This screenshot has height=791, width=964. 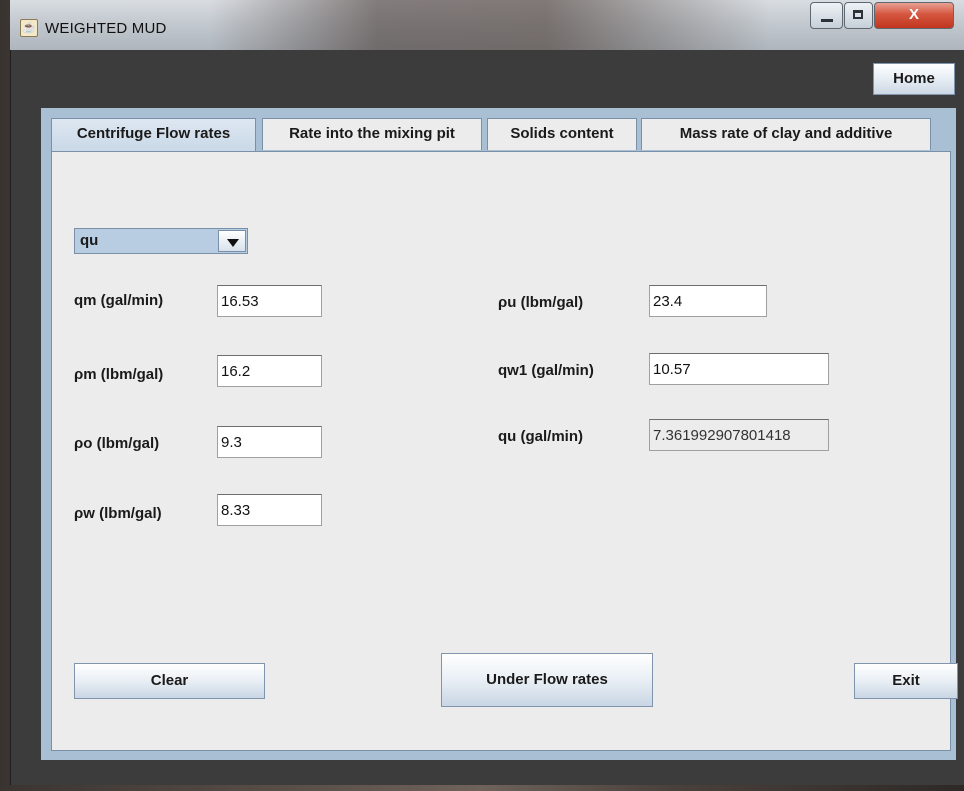 I want to click on close-icon: X, so click(x=913, y=14).